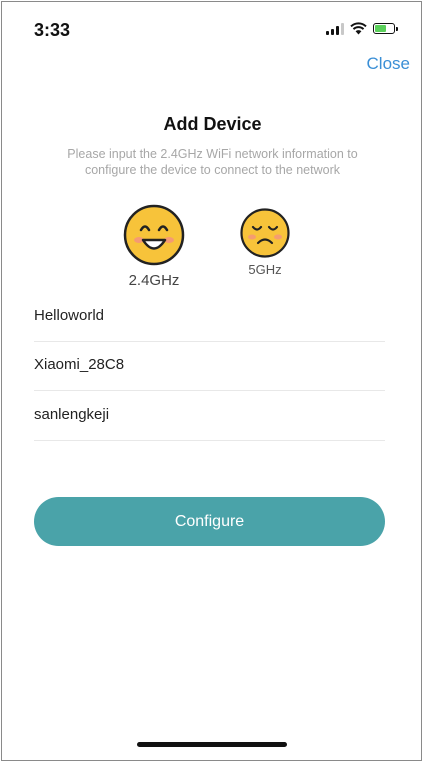 The height and width of the screenshot is (764, 425). Describe the element at coordinates (154, 235) in the screenshot. I see `smile-face-icon` at that location.